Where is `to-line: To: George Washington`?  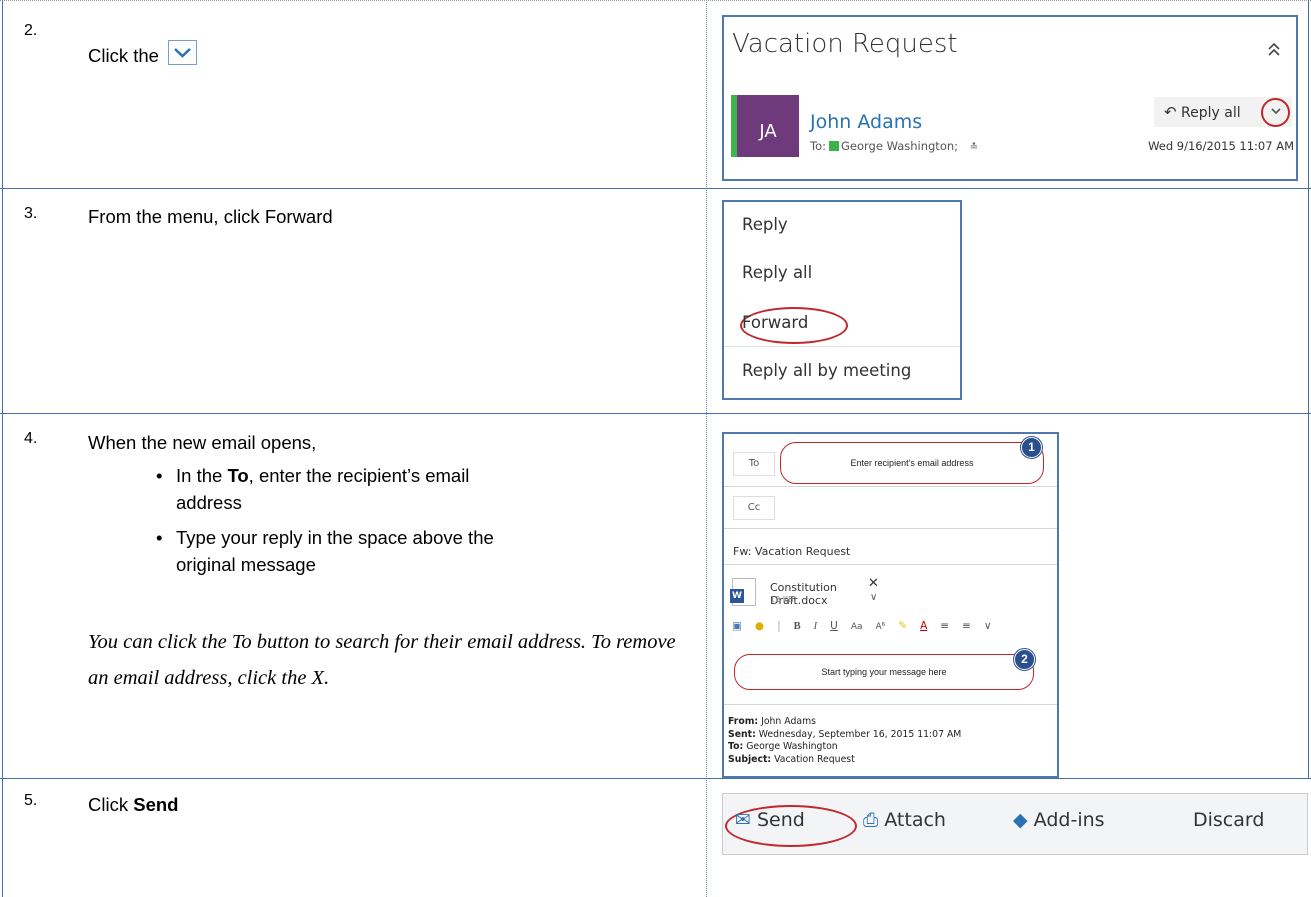
to-line: To: George Washington is located at coordinates (783, 746).